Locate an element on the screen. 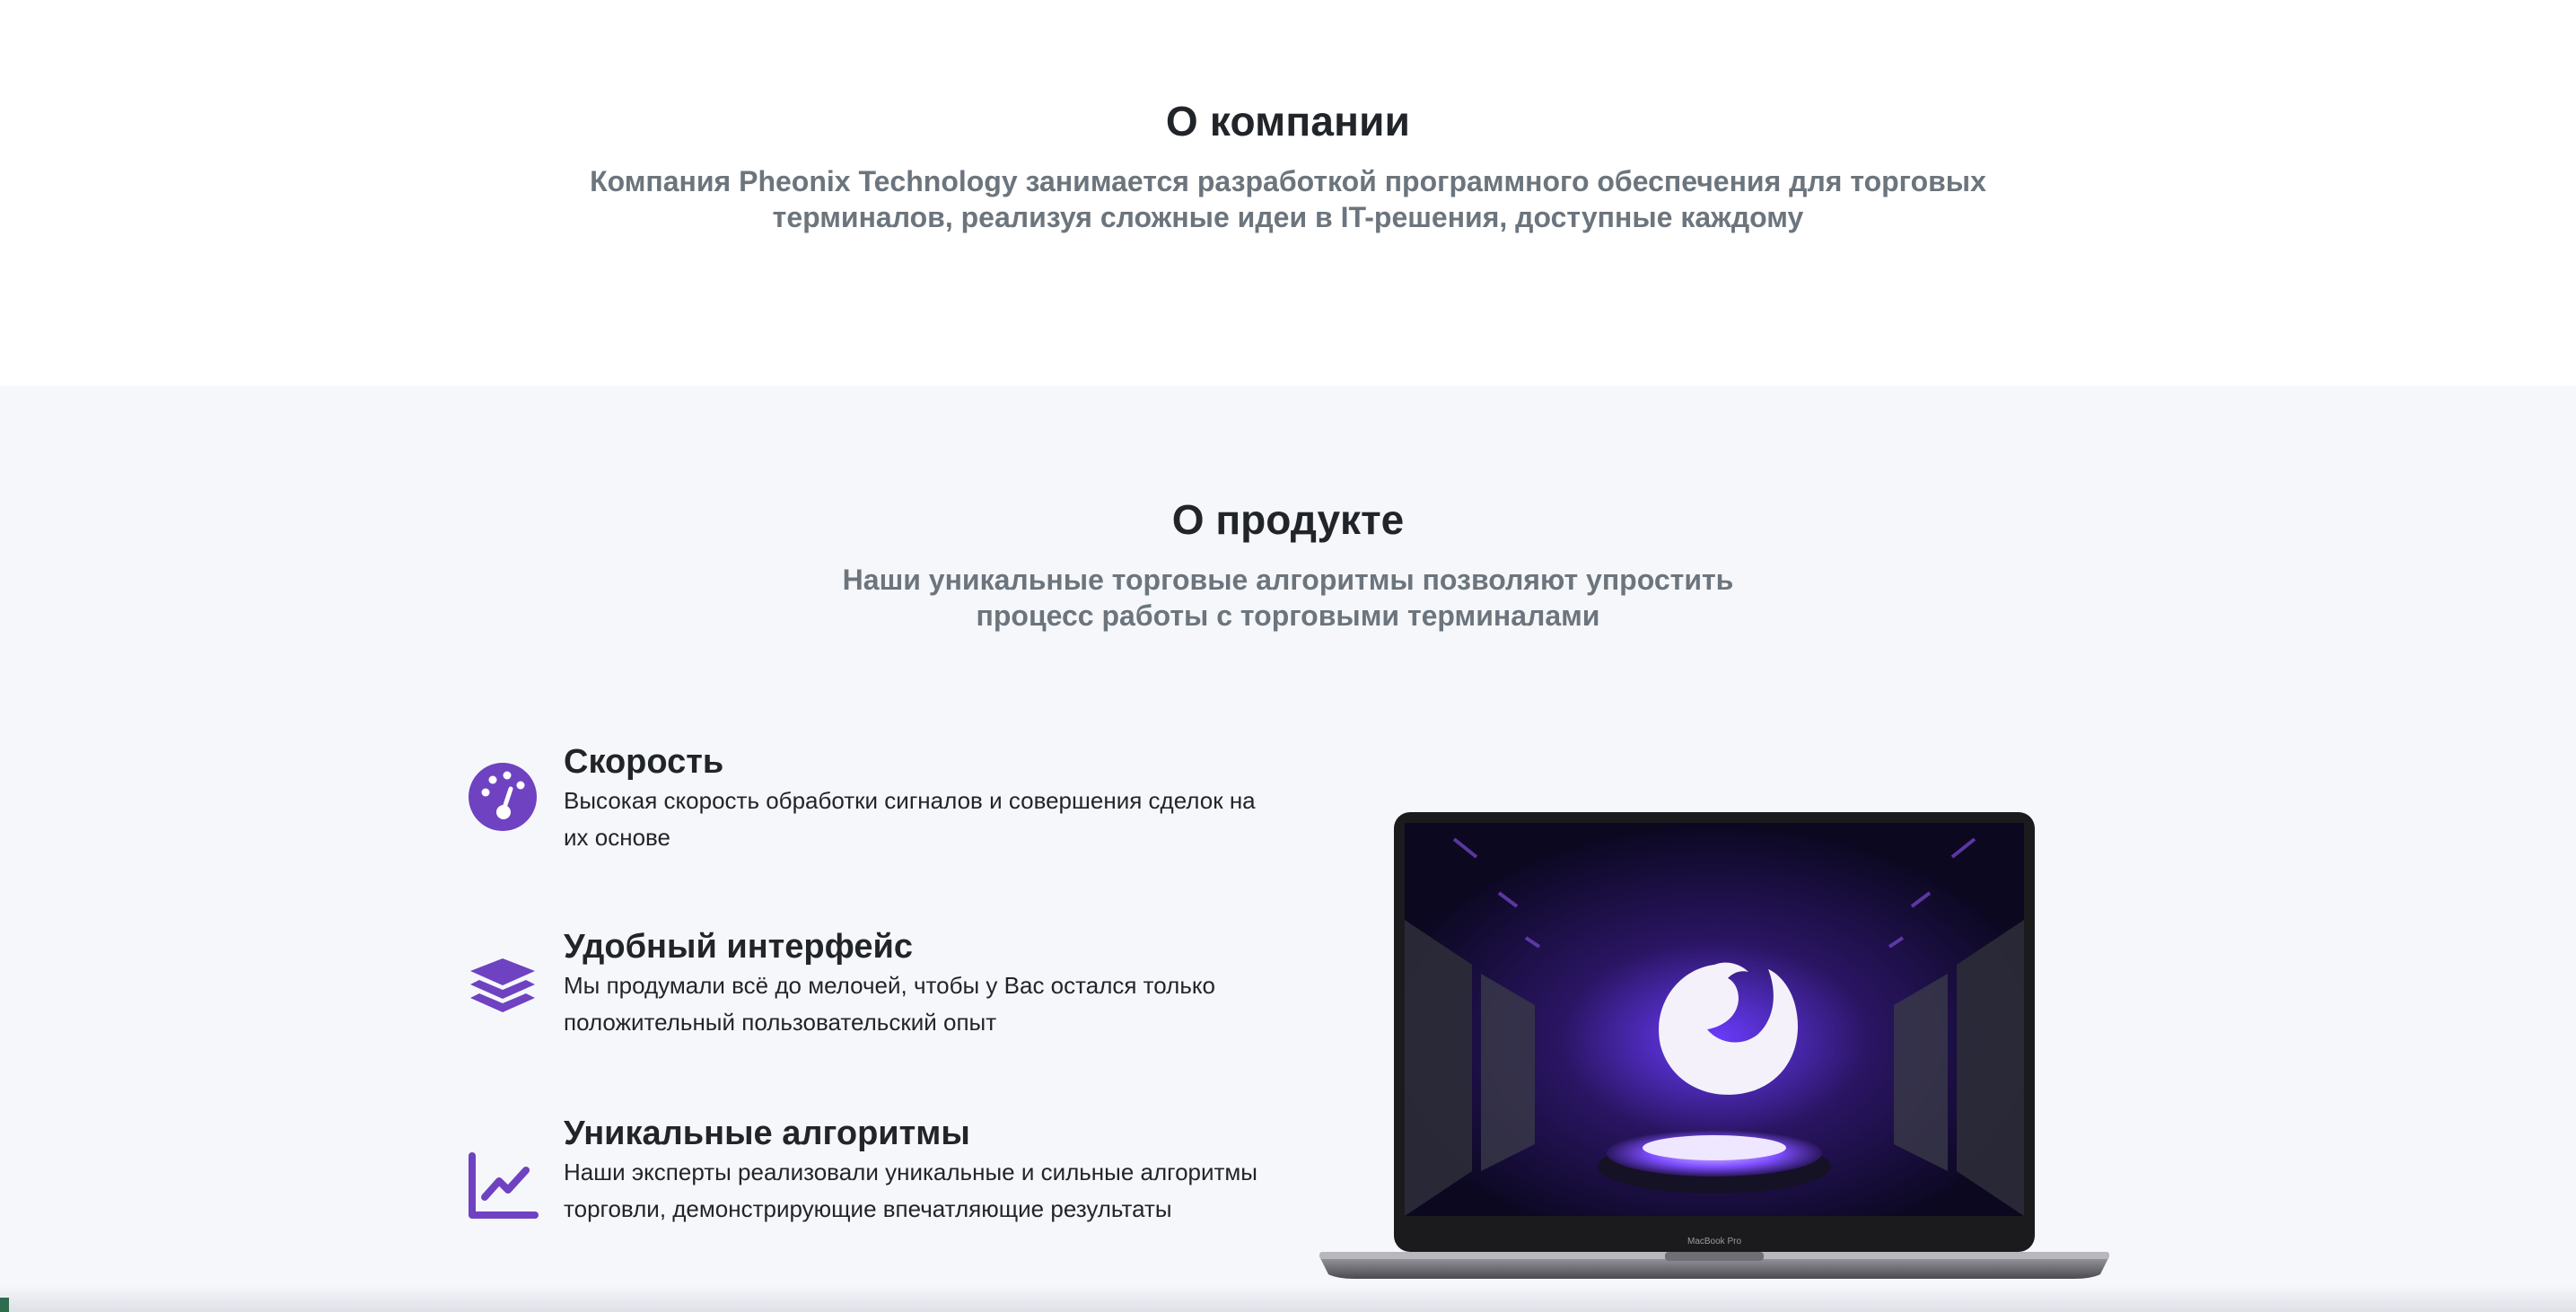  company-title: О компании is located at coordinates (1288, 121).